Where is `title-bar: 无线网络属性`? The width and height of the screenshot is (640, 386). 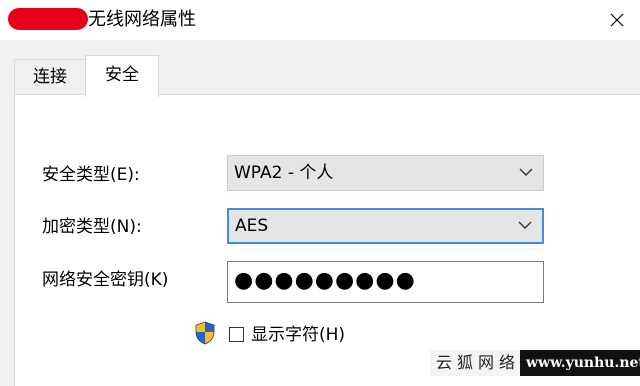 title-bar: 无线网络属性 is located at coordinates (320, 20).